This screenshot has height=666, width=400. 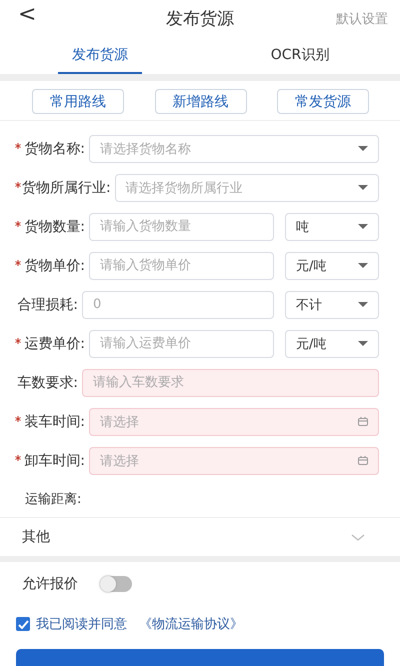 I want to click on checkbox, so click(x=23, y=624).